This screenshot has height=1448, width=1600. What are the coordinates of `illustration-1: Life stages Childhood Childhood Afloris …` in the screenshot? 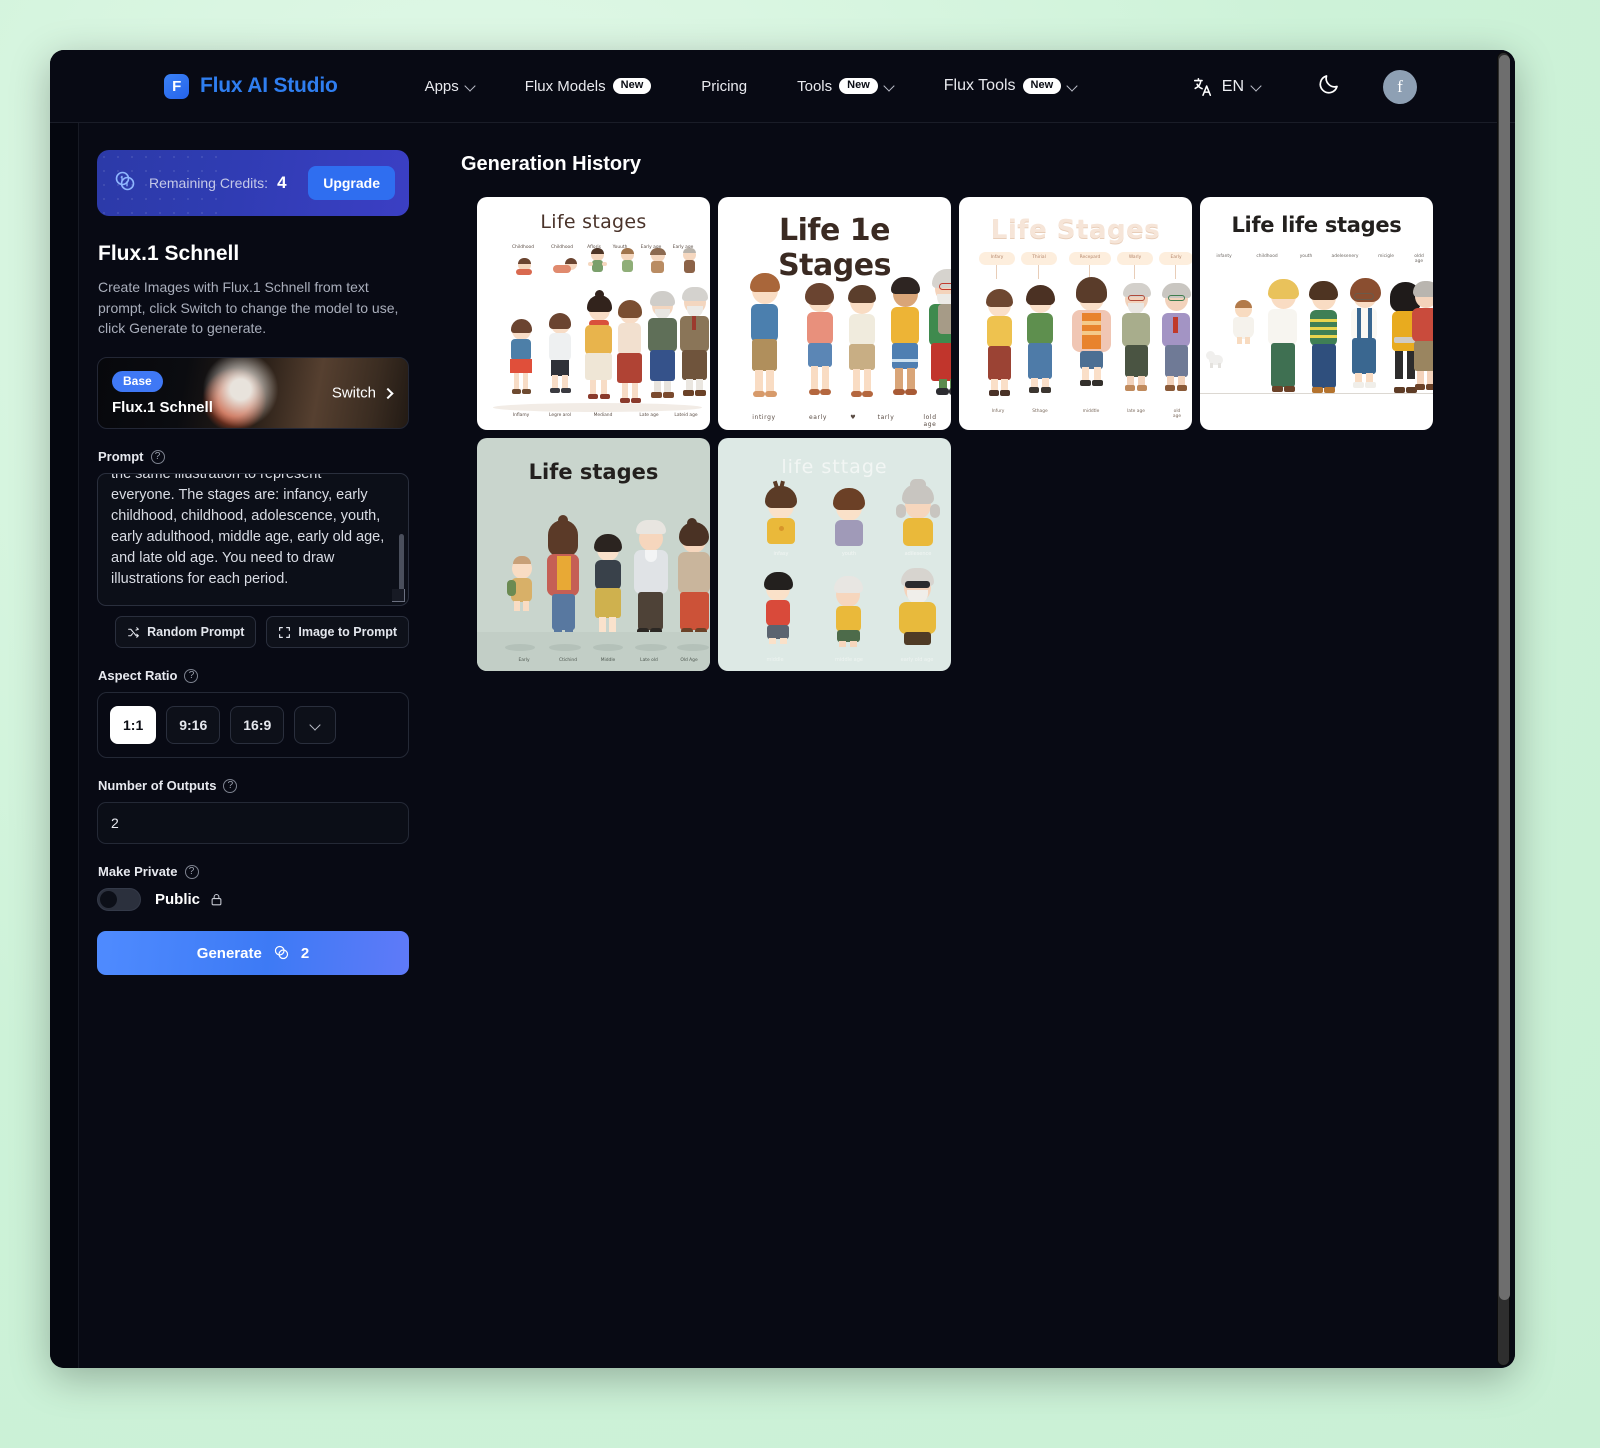 It's located at (593, 313).